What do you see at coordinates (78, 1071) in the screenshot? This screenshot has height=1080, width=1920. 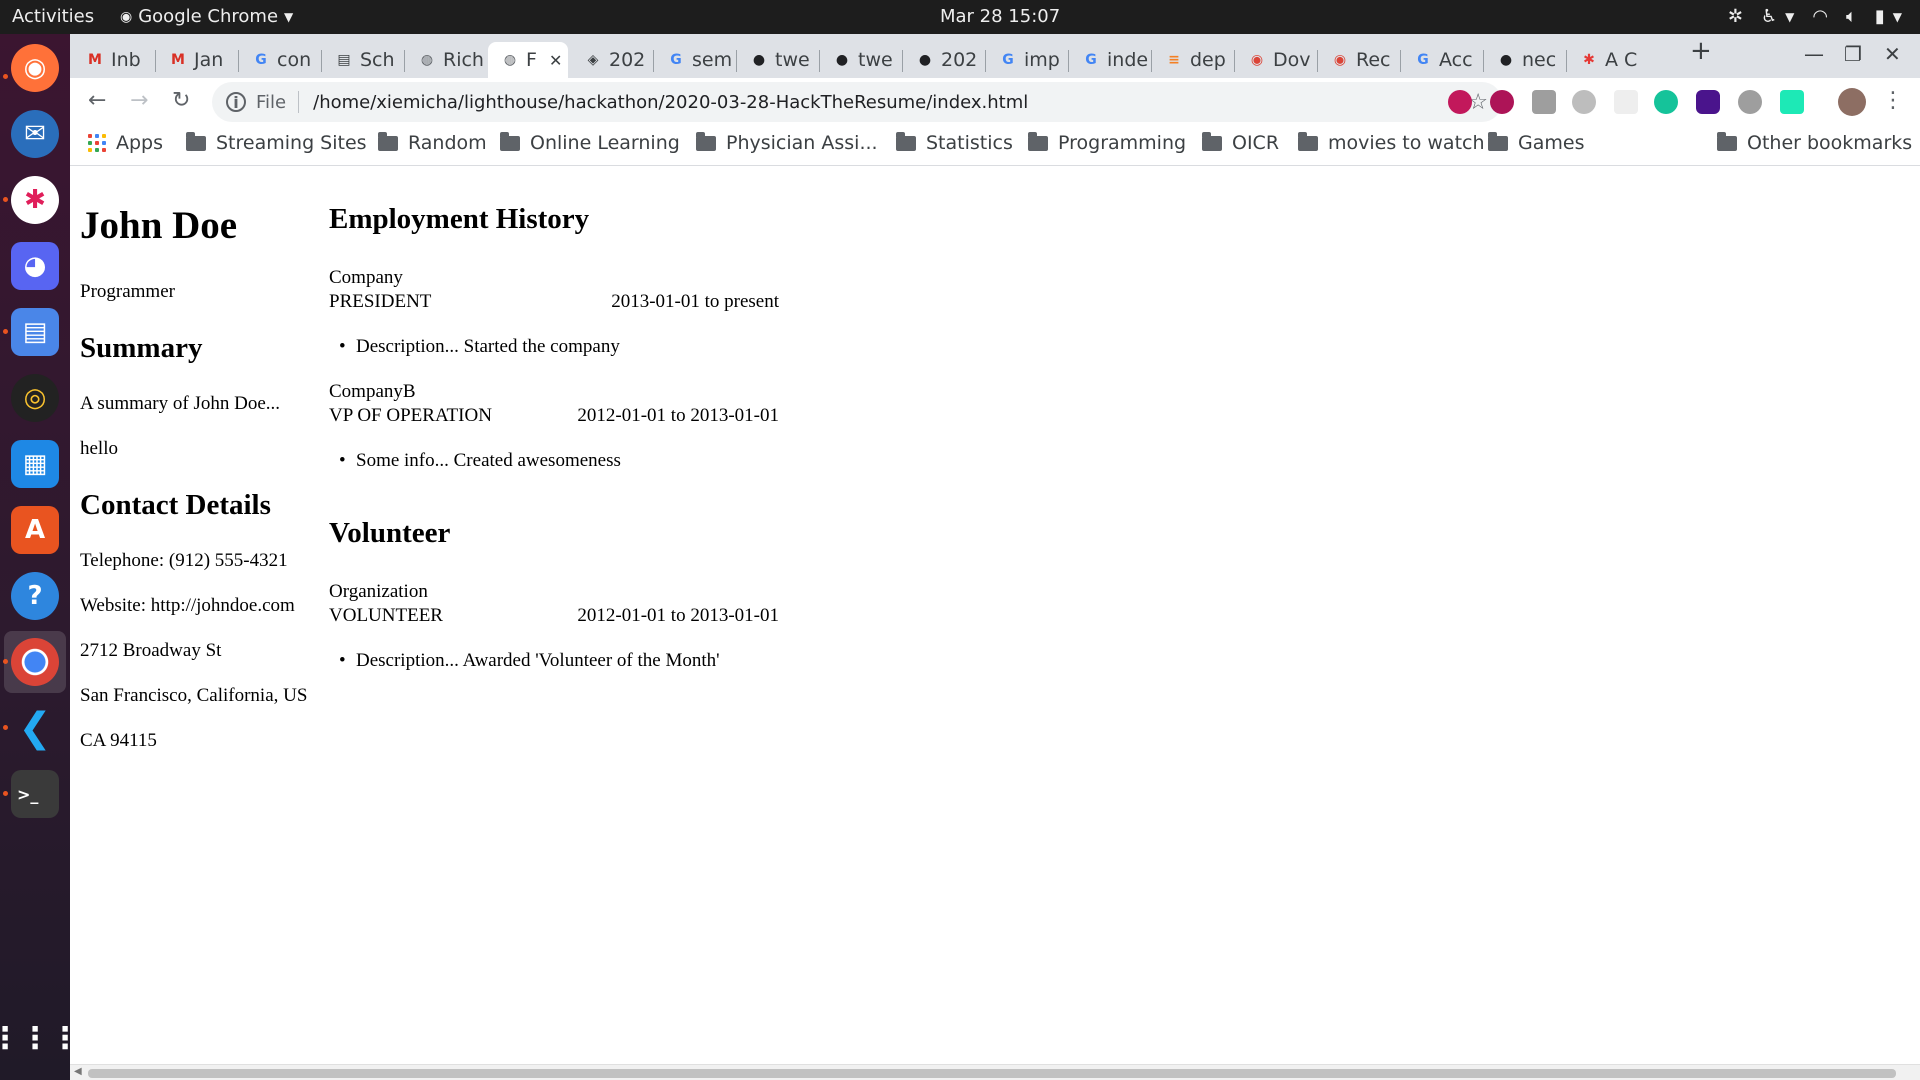 I see `scroll-left-icon: ◀` at bounding box center [78, 1071].